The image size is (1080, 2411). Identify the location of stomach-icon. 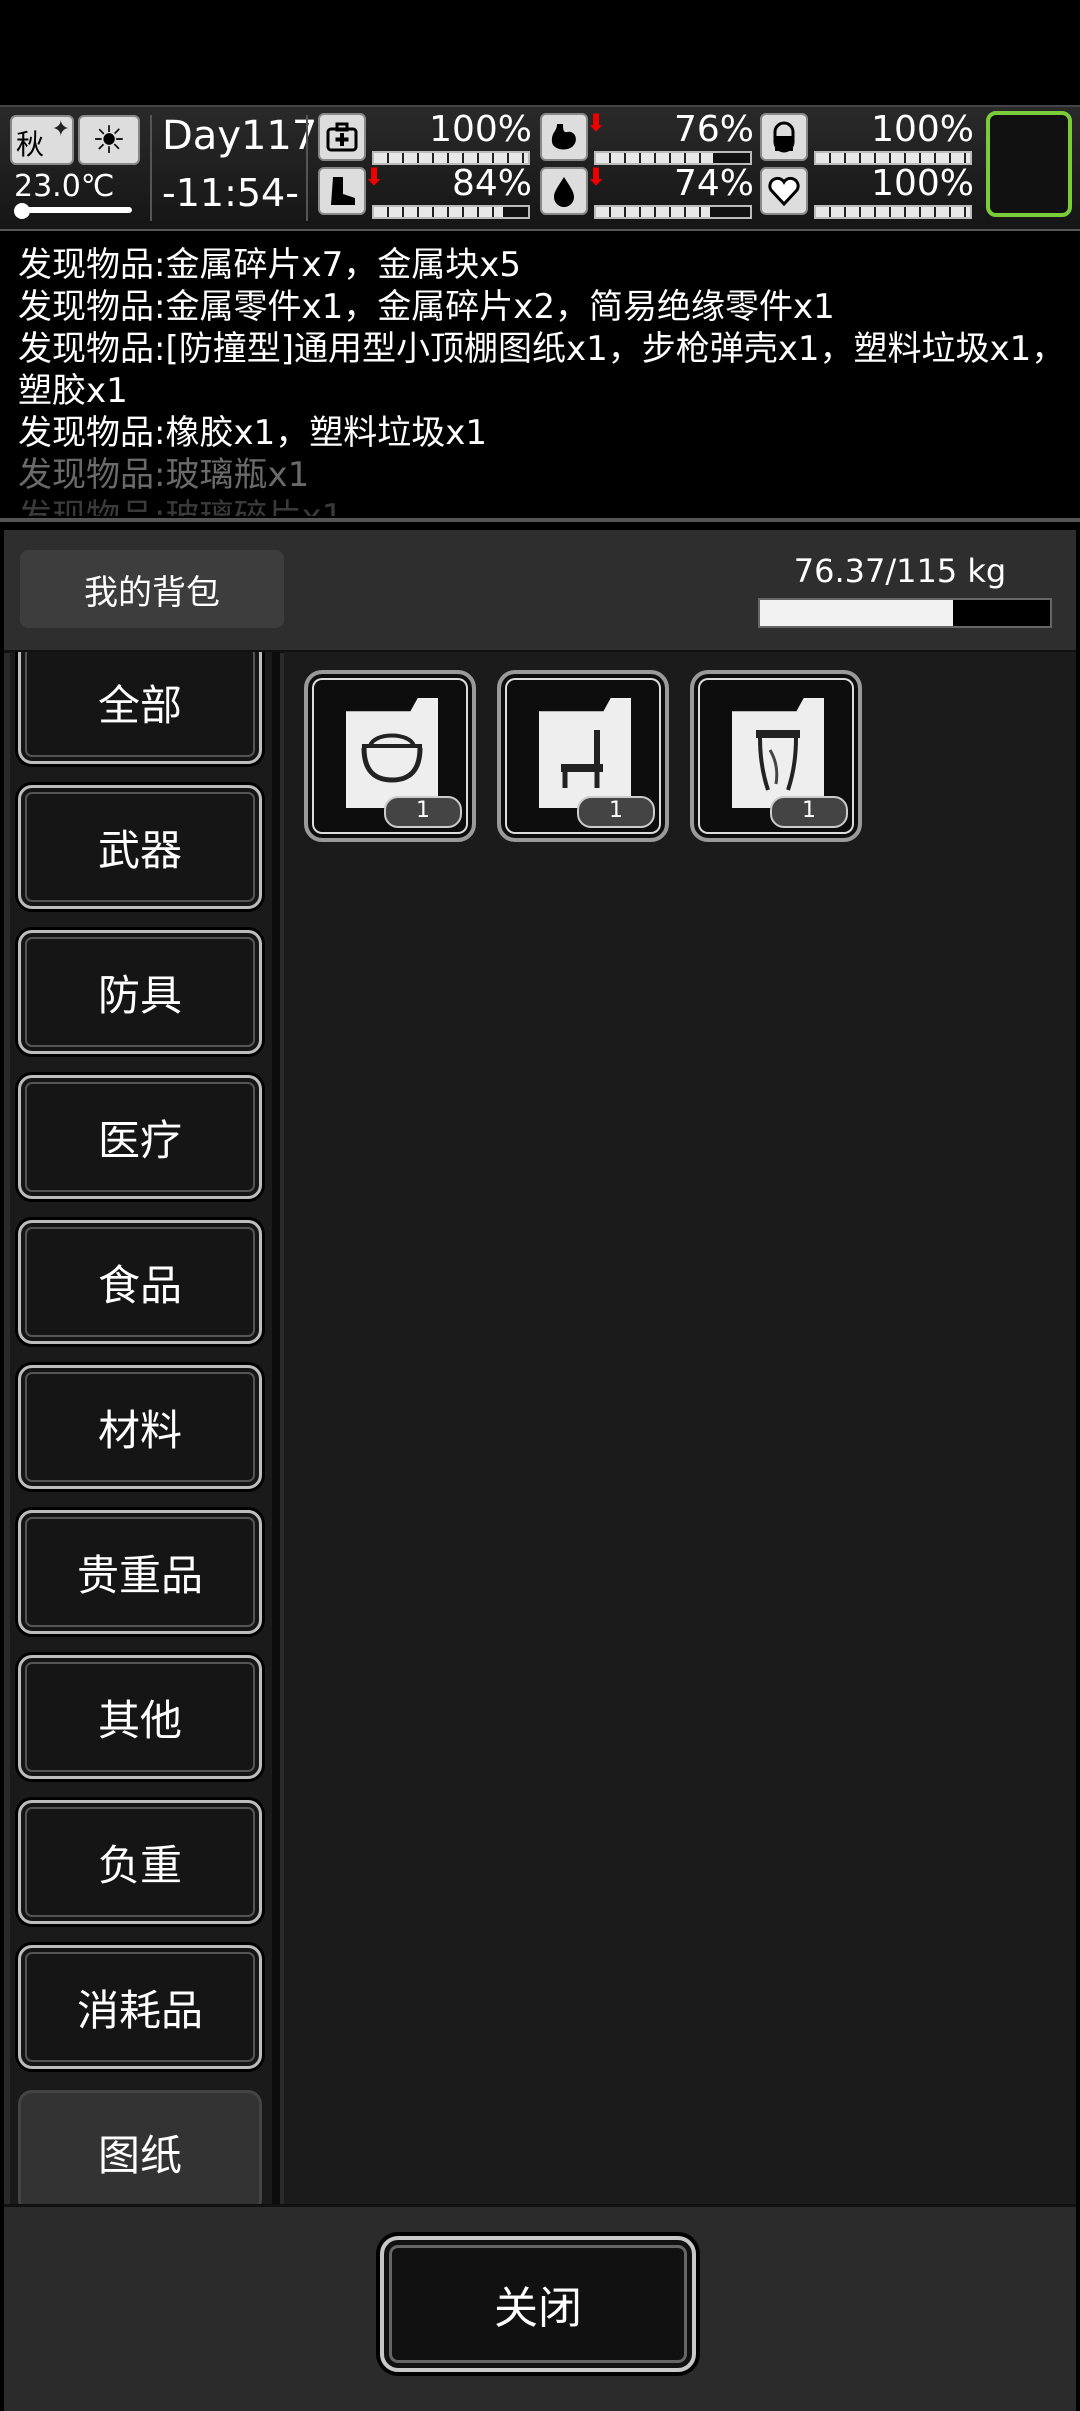
(564, 137).